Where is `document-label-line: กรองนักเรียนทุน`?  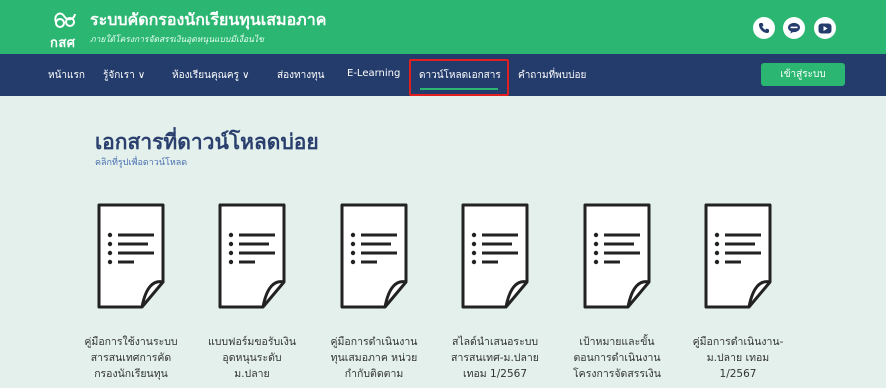 document-label-line: กรองนักเรียนทุน is located at coordinates (131, 374).